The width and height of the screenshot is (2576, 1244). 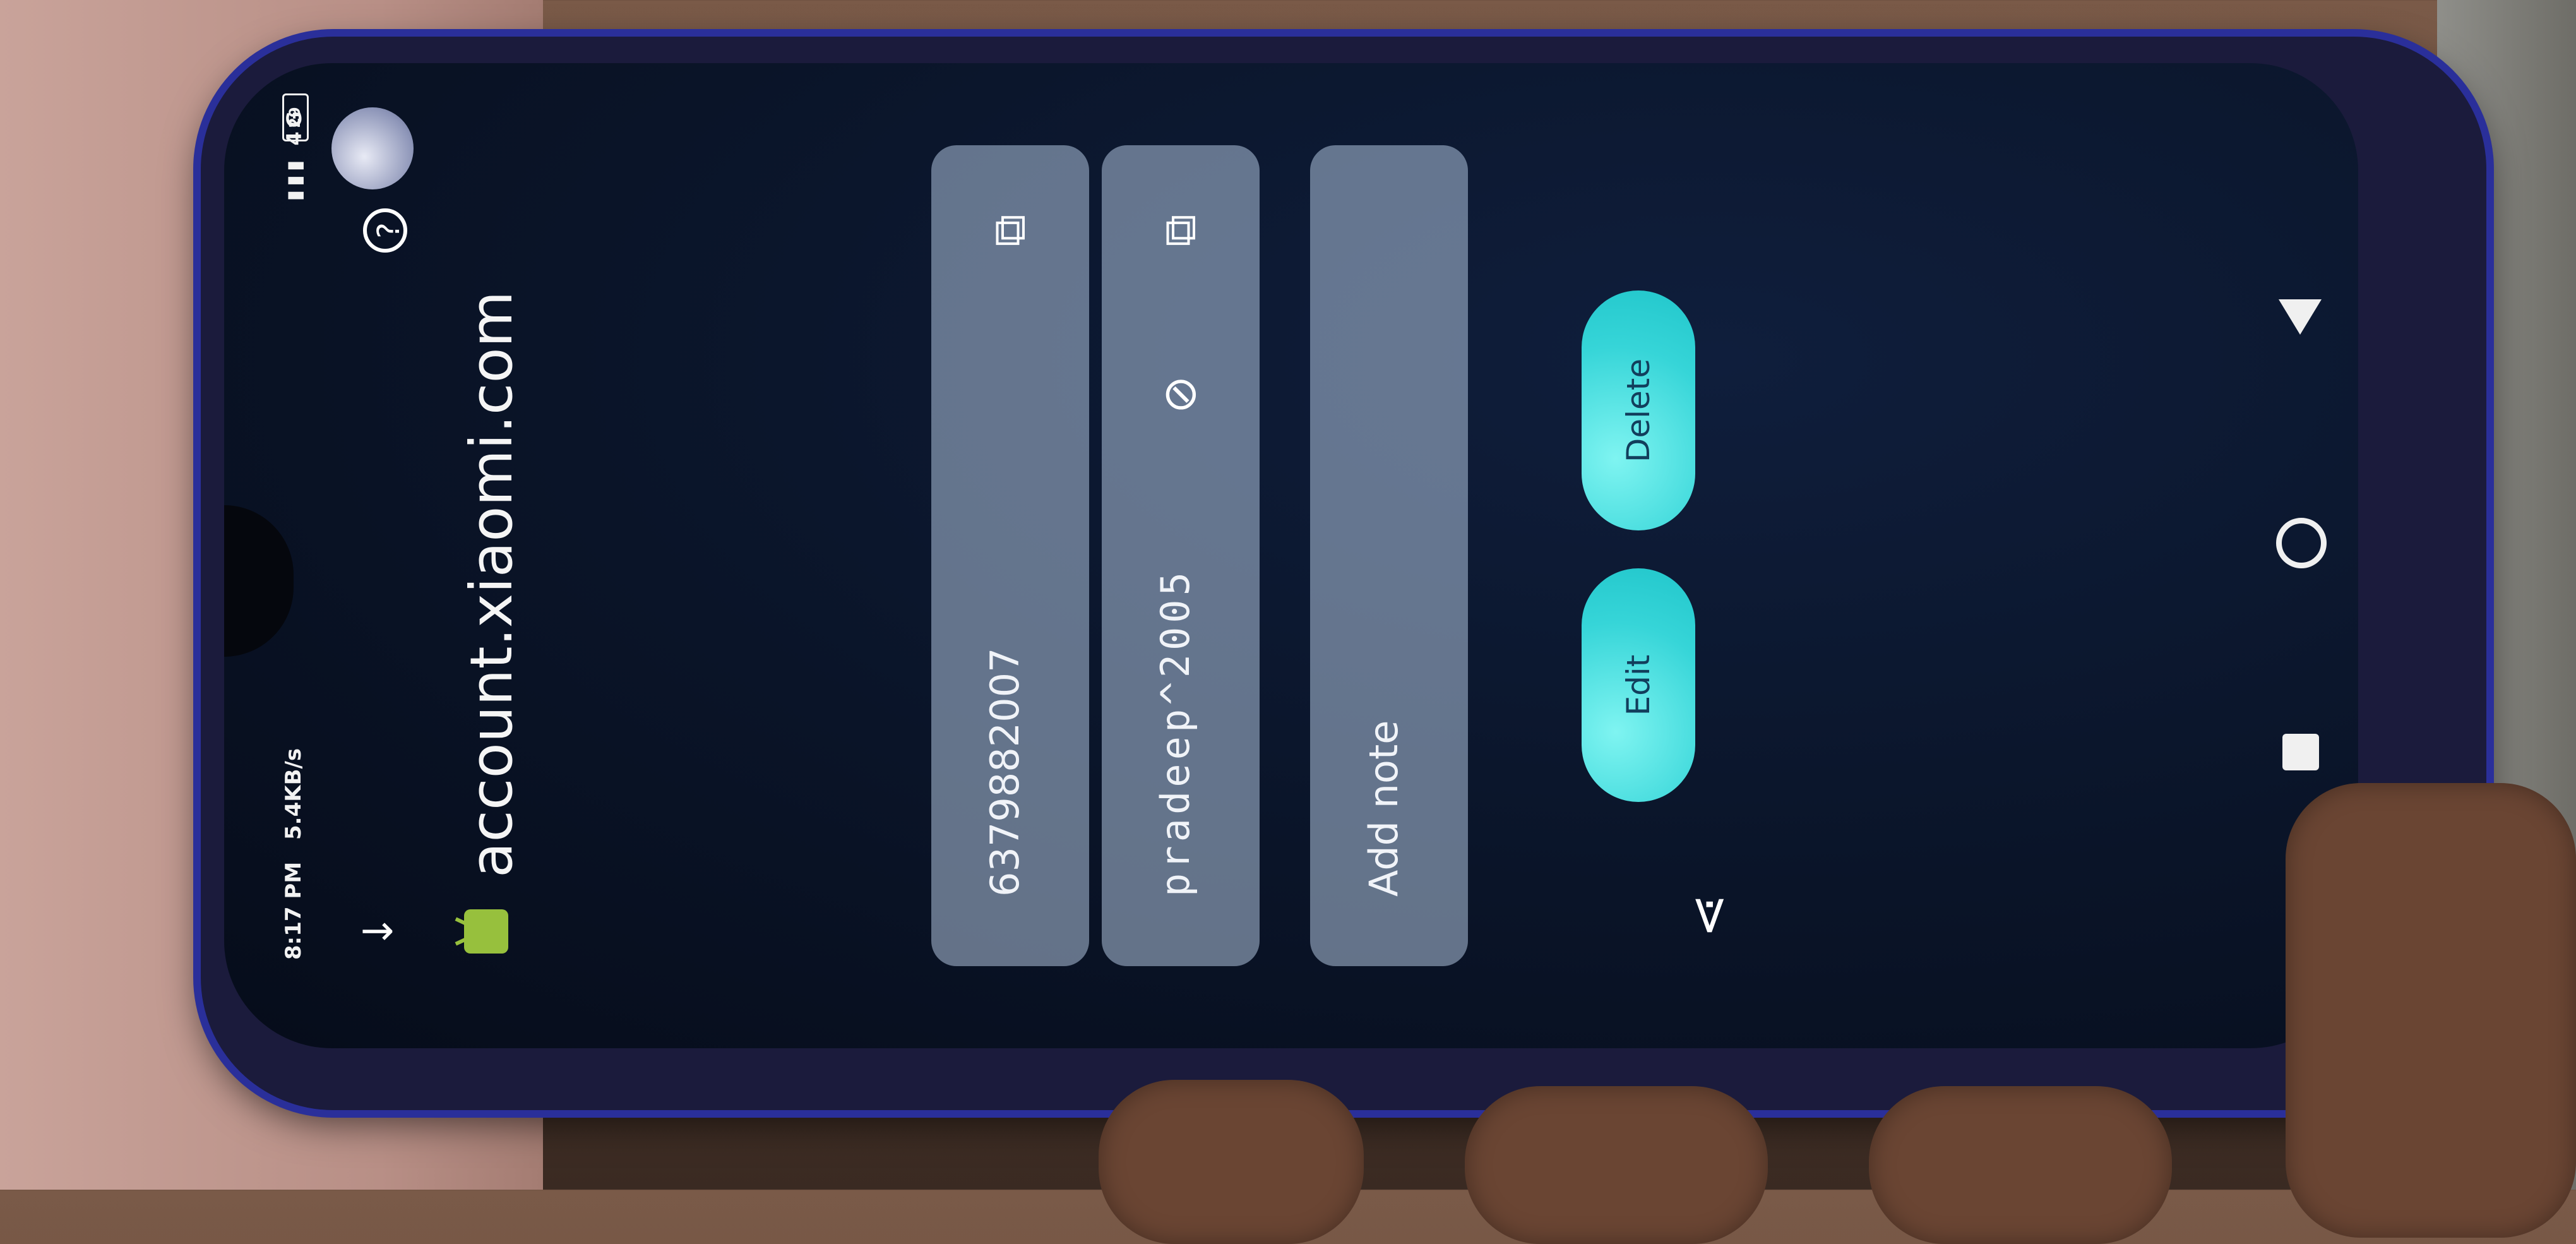 I want to click on square-icon, so click(x=2300, y=752).